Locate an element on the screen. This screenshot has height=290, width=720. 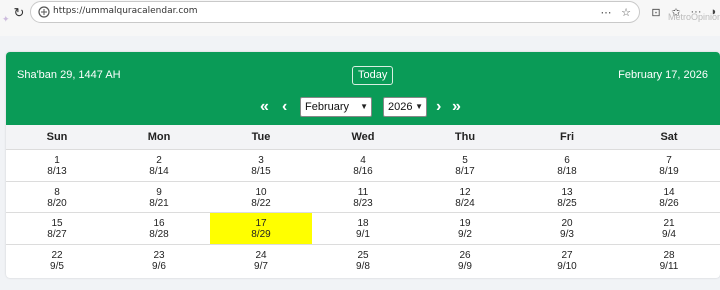
day-cell: 2 8/14 is located at coordinates (159, 165).